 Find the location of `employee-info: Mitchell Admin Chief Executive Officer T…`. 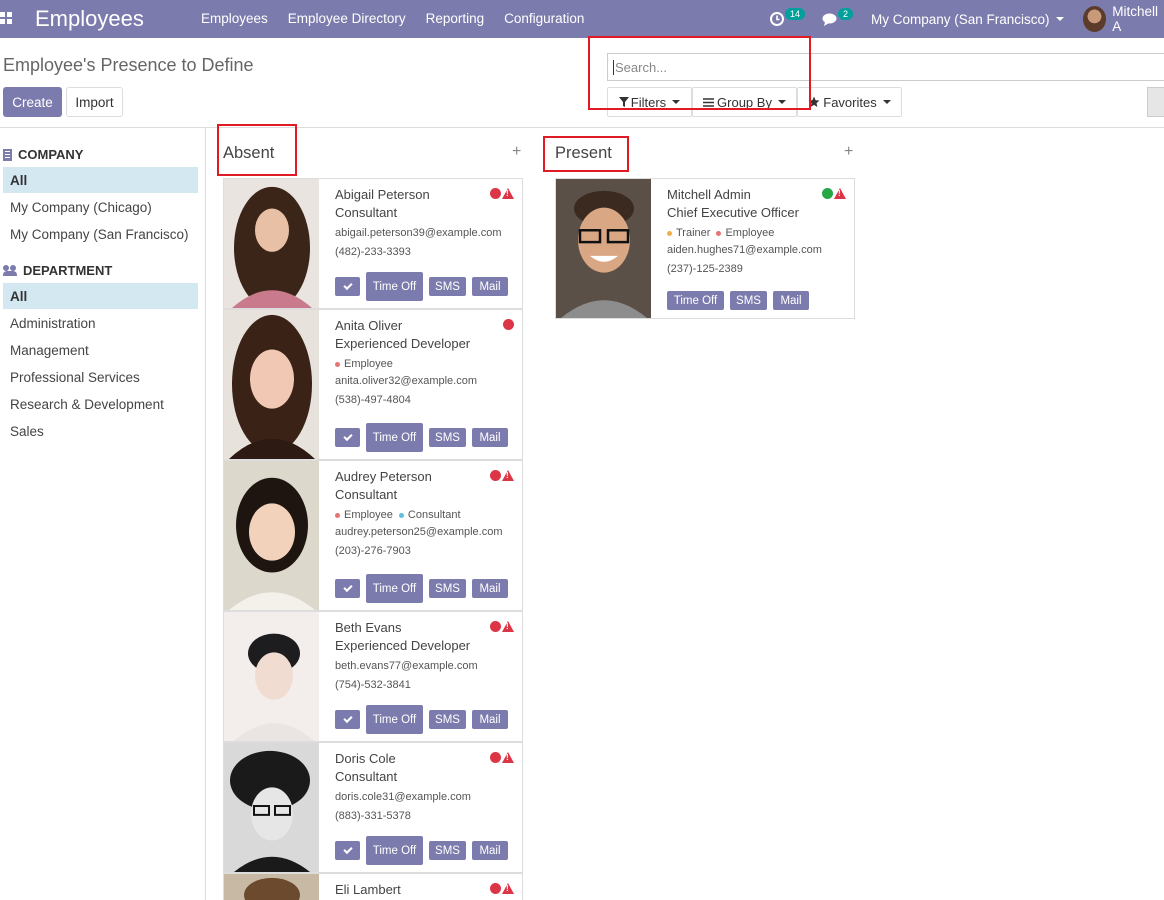

employee-info: Mitchell Admin Chief Executive Officer T… is located at coordinates (760, 230).